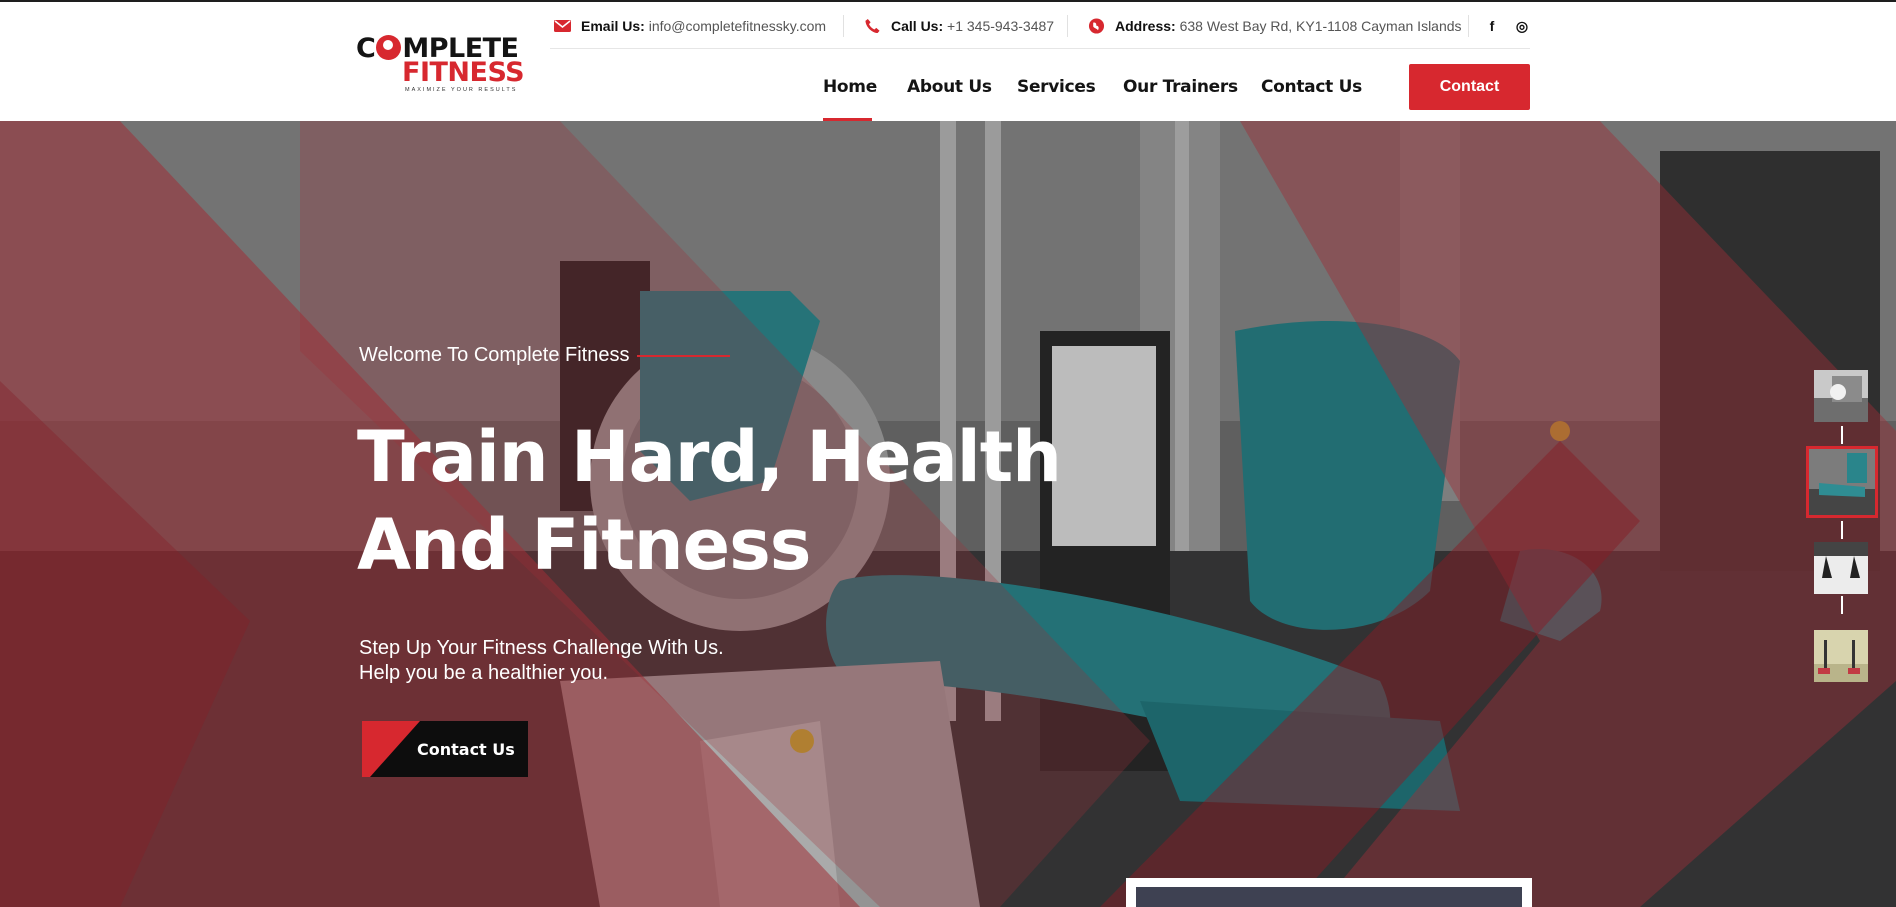 The width and height of the screenshot is (1896, 907). Describe the element at coordinates (872, 26) in the screenshot. I see `phone-icon` at that location.